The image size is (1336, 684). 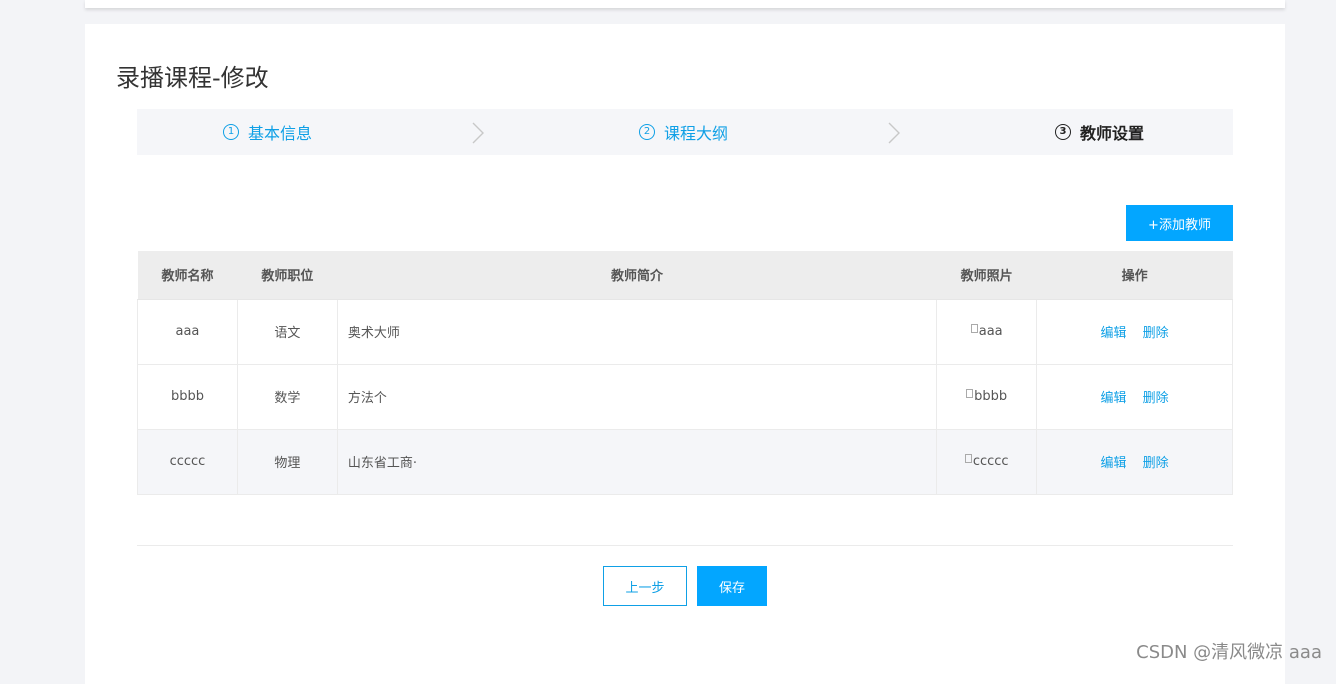 I want to click on cell-teacher-photo: aaa, so click(x=987, y=331).